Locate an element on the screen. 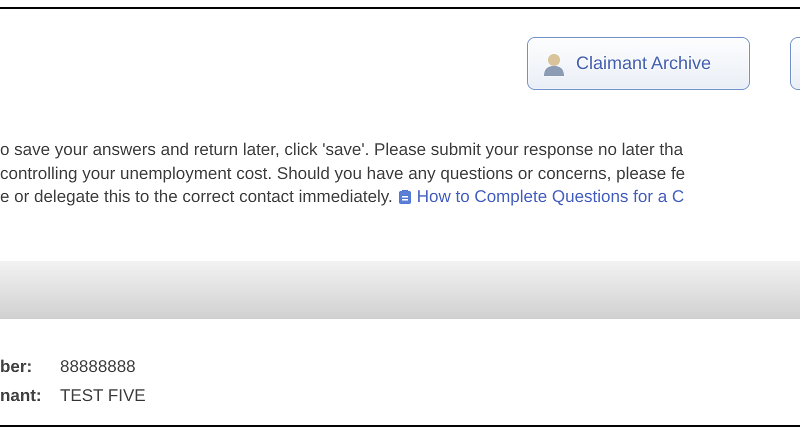 Image resolution: width=800 pixels, height=432 pixels. instruction-text: controlling your unemployment cost. Should you have any questions or concerns, please fe is located at coordinates (343, 173).